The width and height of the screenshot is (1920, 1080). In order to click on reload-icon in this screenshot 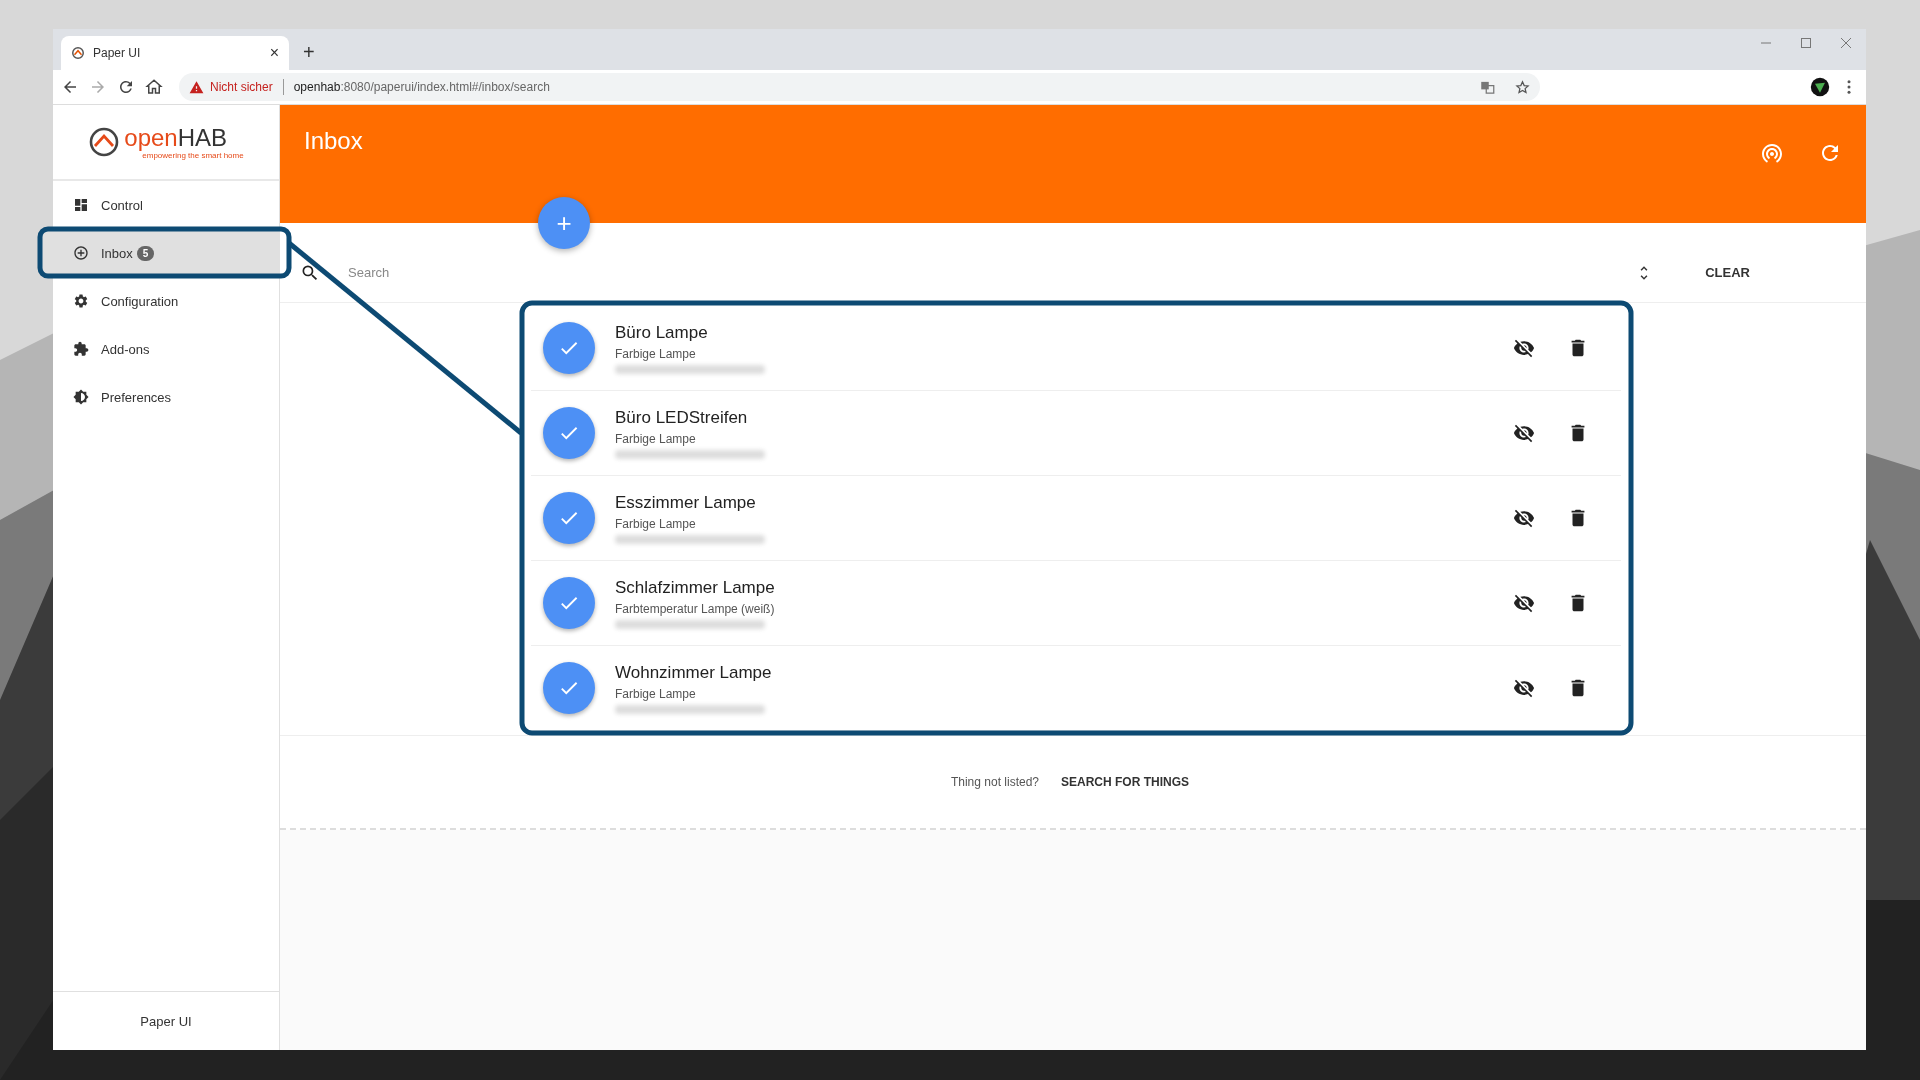, I will do `click(126, 87)`.